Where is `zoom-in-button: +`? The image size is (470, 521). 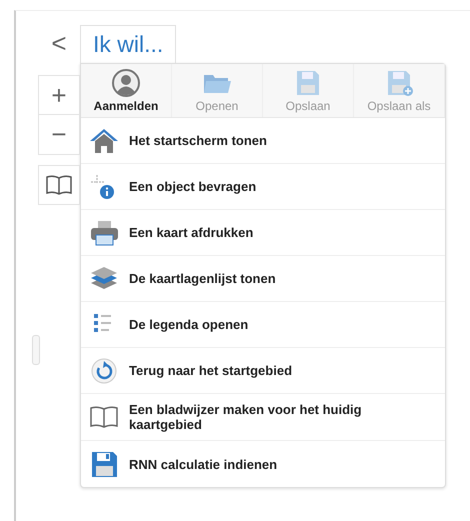
zoom-in-button: + is located at coordinates (59, 95).